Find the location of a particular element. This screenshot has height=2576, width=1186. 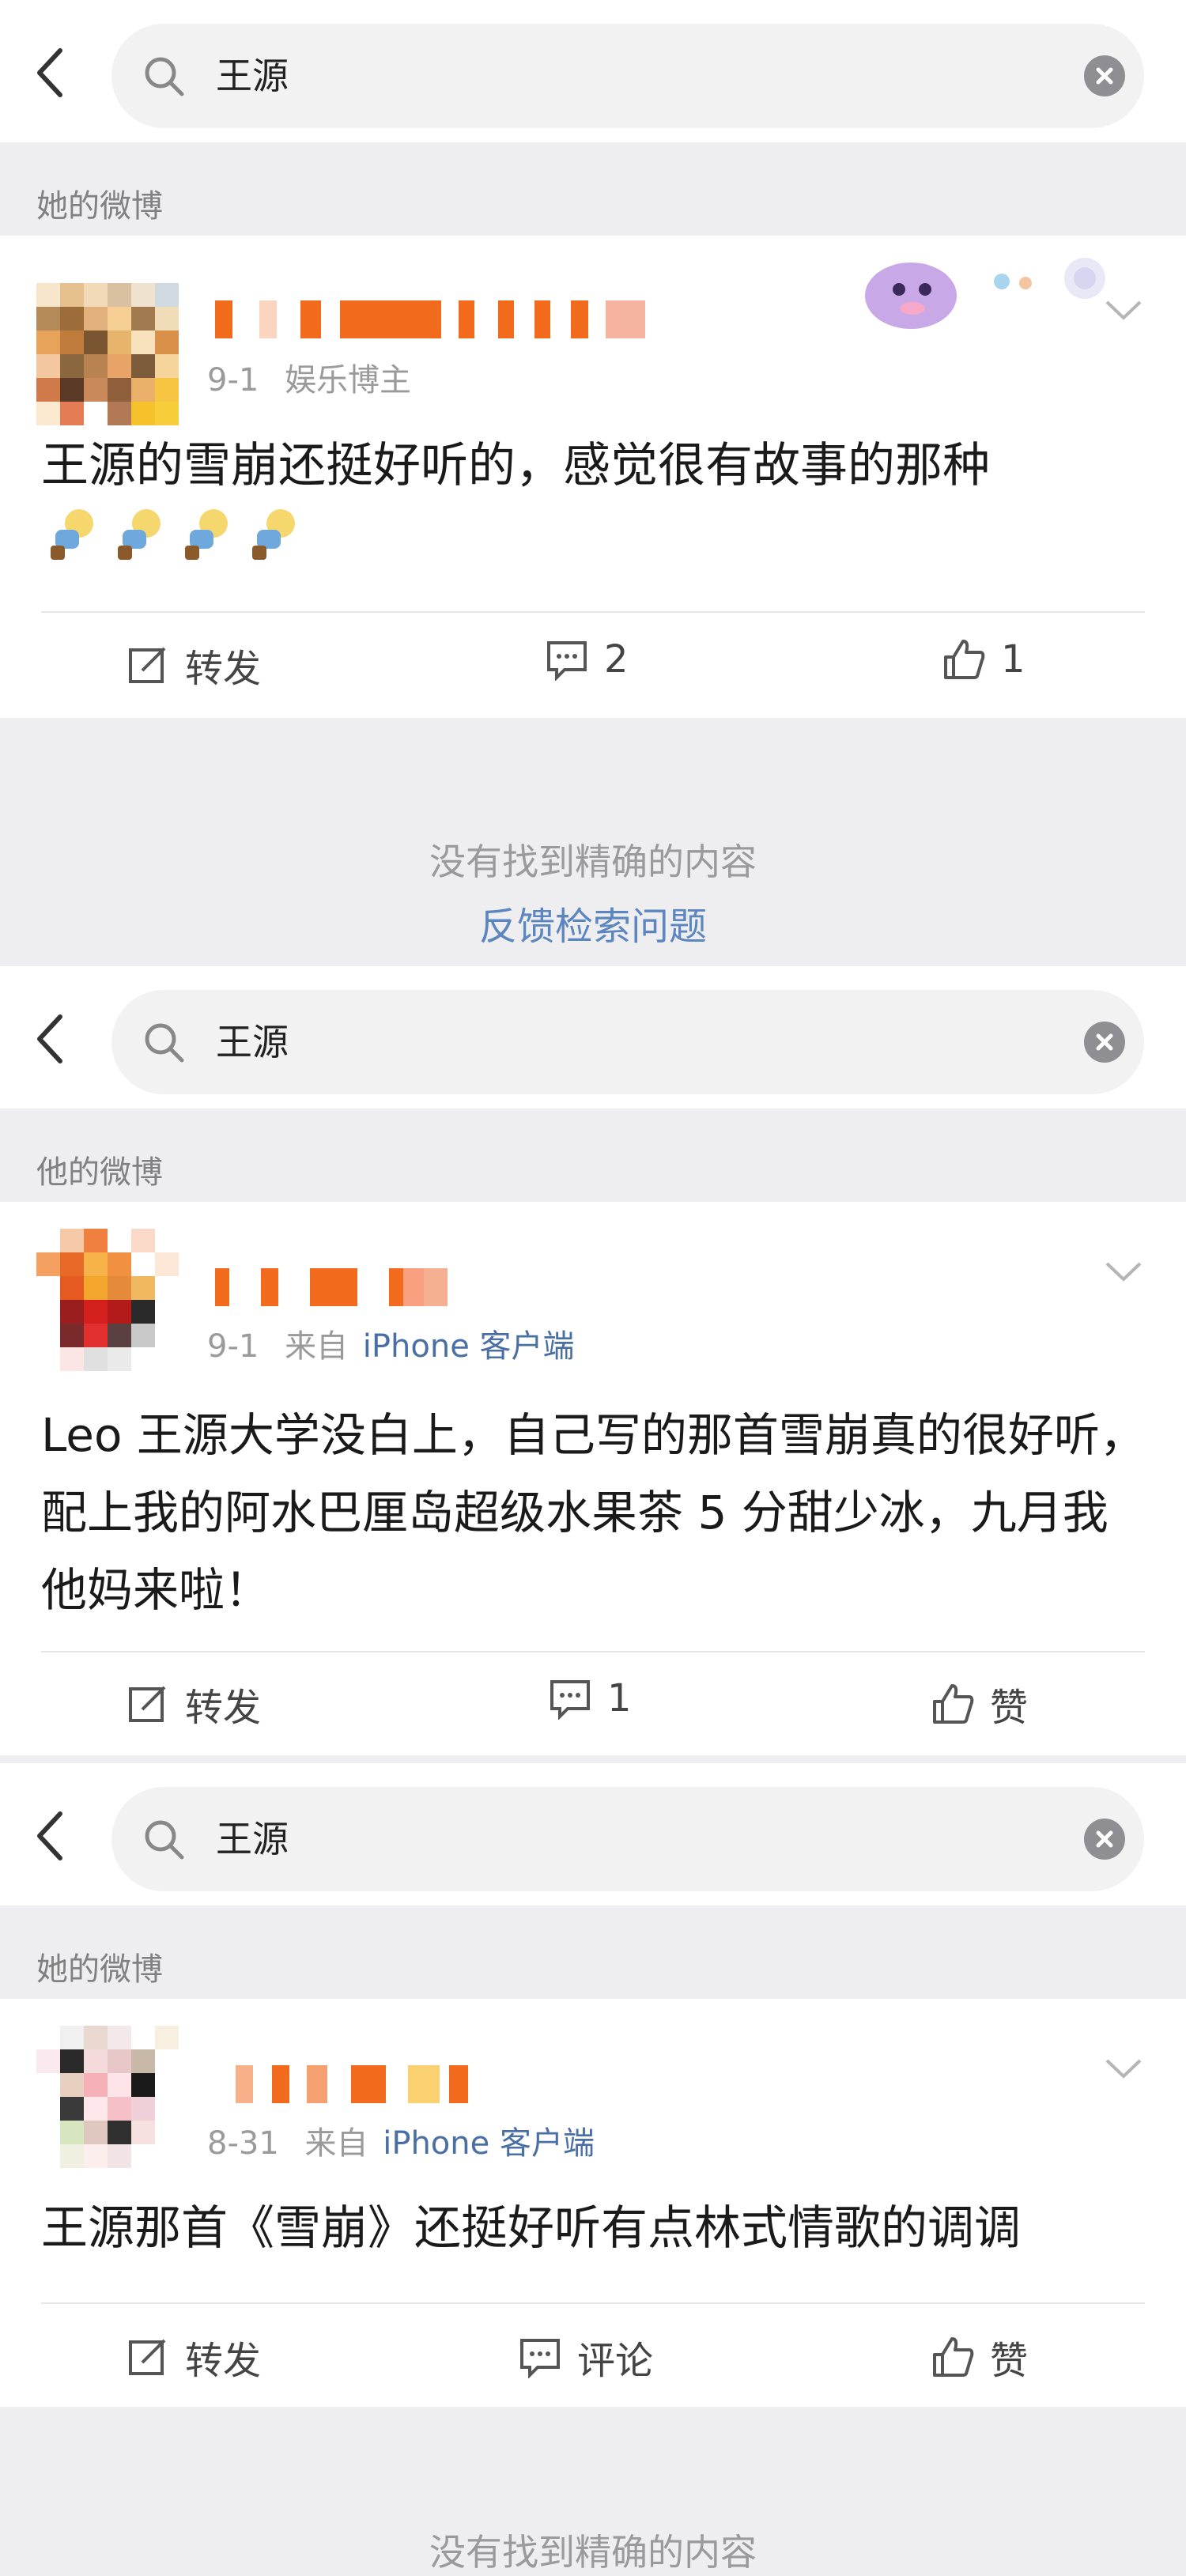

post-source: 娱乐博主 is located at coordinates (348, 380).